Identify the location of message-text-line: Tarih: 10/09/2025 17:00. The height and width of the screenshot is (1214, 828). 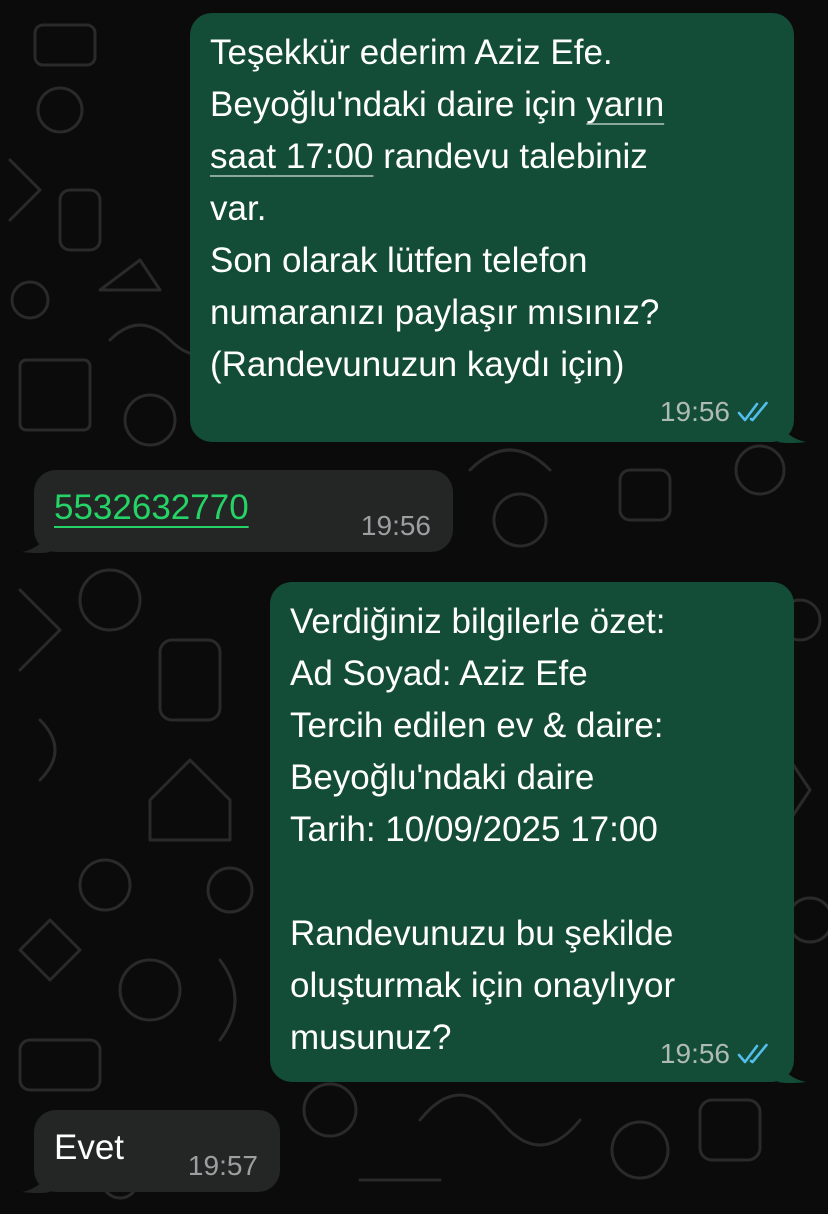
(474, 829).